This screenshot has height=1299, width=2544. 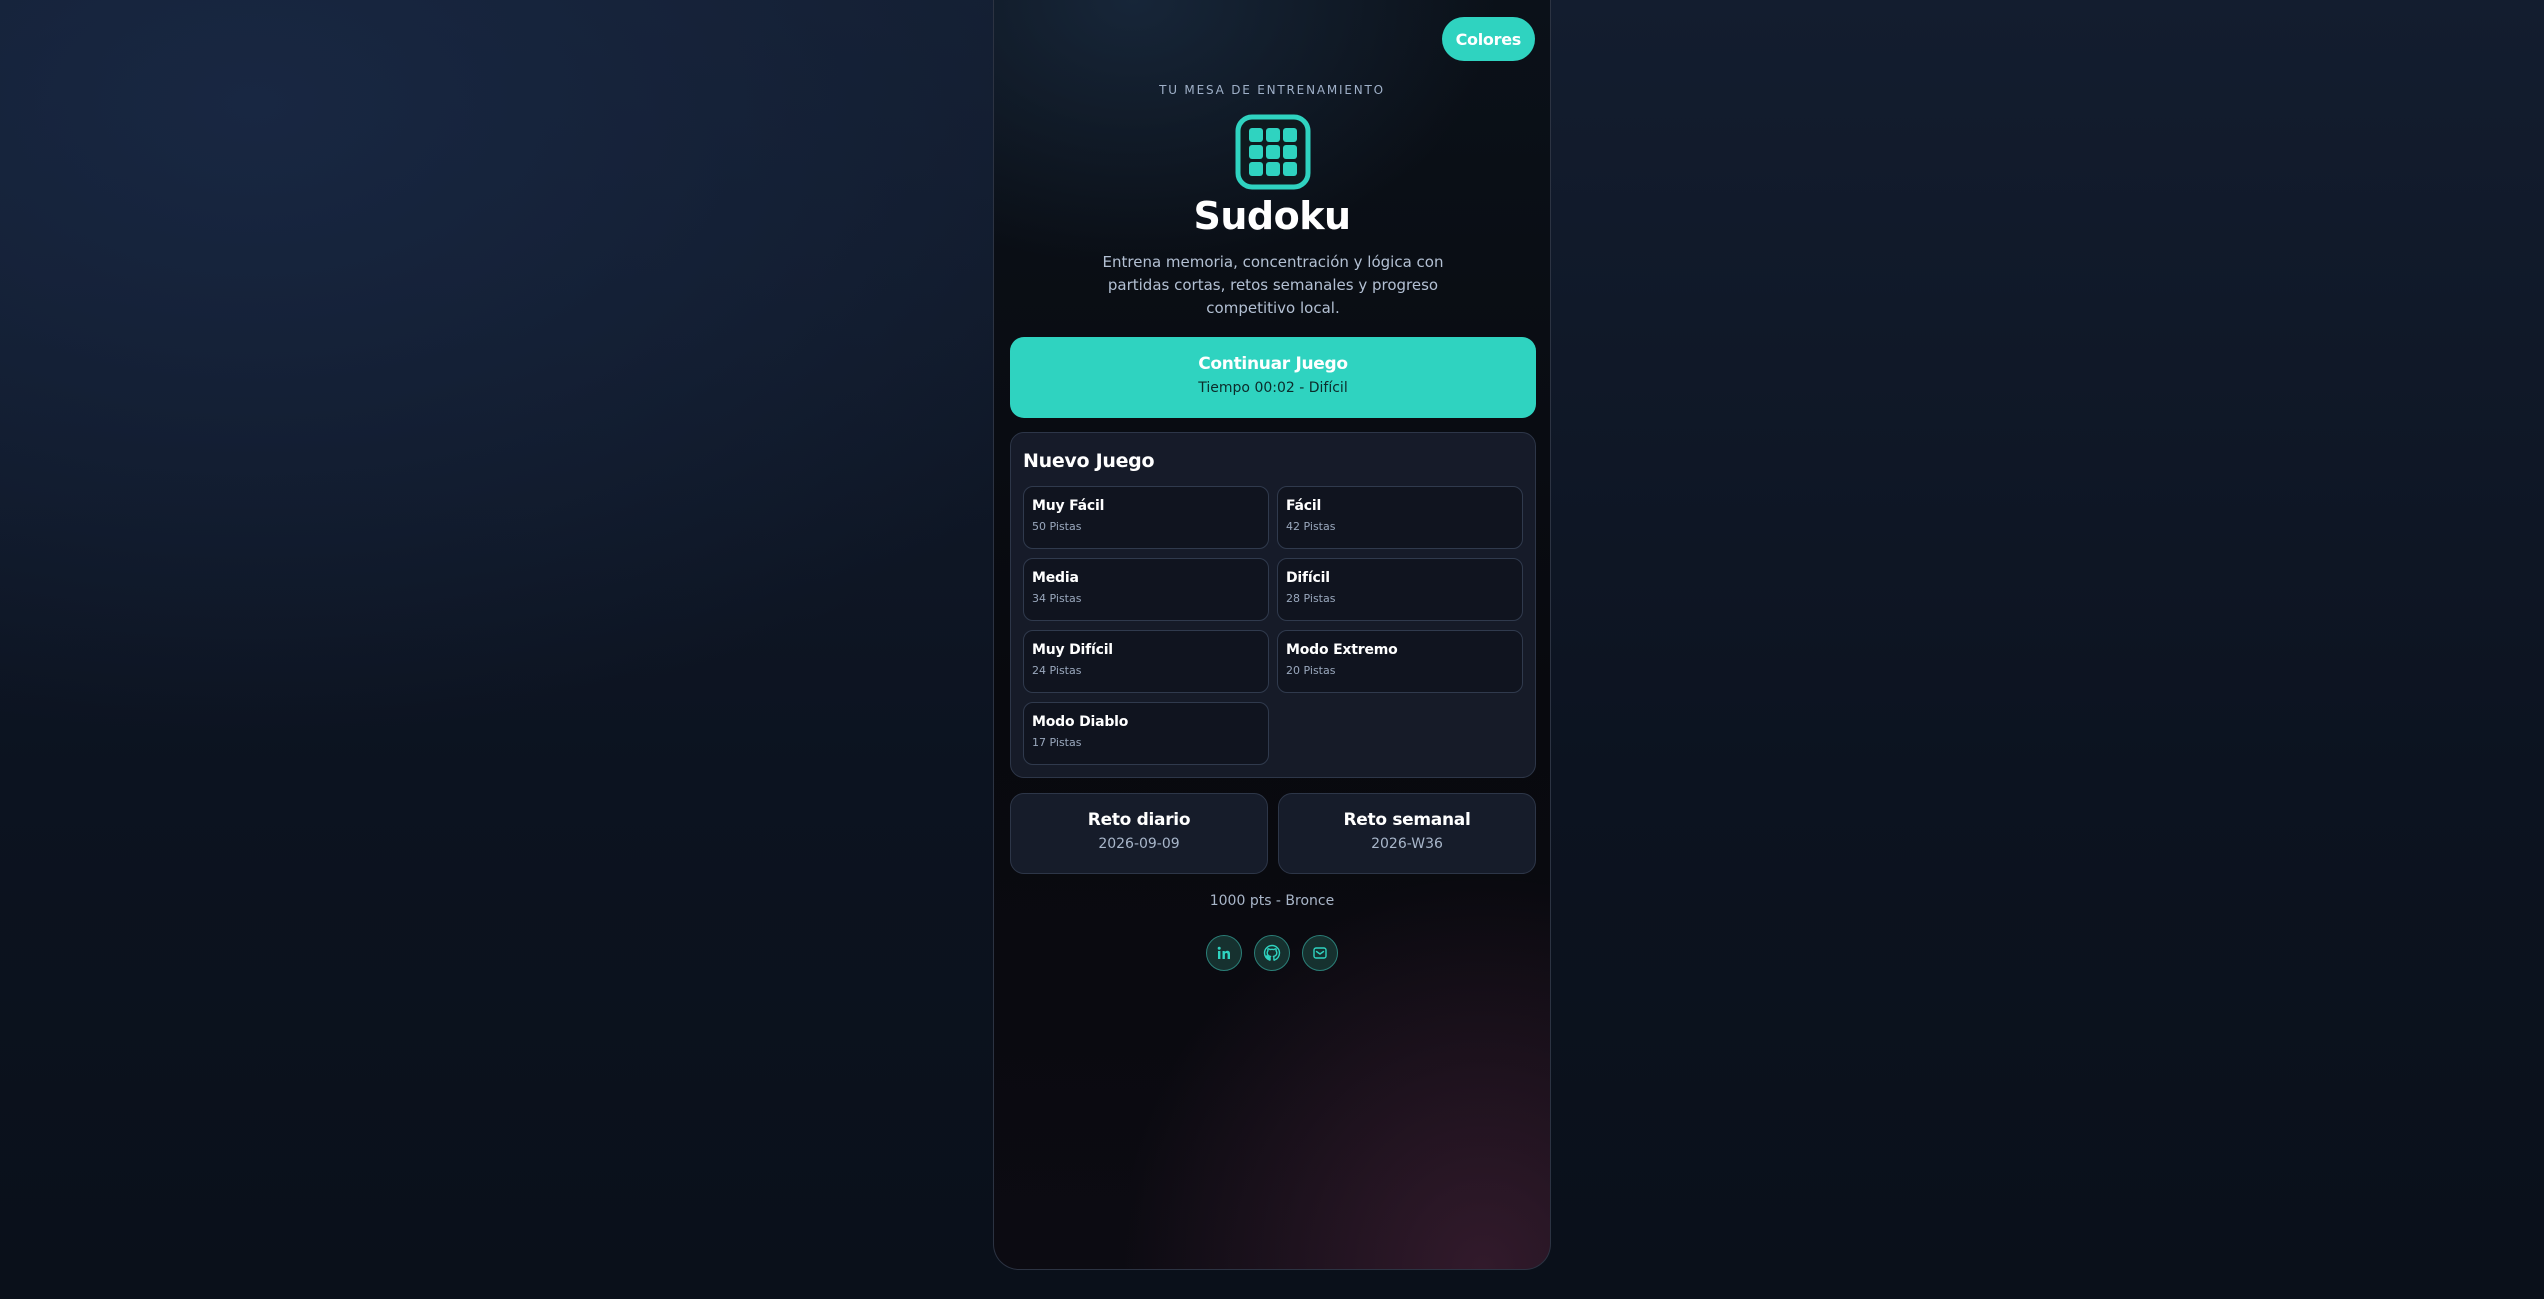 What do you see at coordinates (1308, 578) in the screenshot?
I see `difficulty-name: Difícil` at bounding box center [1308, 578].